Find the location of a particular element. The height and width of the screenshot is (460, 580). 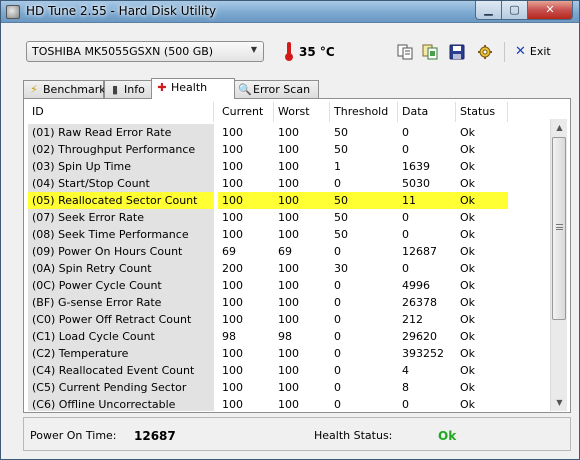

current-value: 69 is located at coordinates (229, 251).